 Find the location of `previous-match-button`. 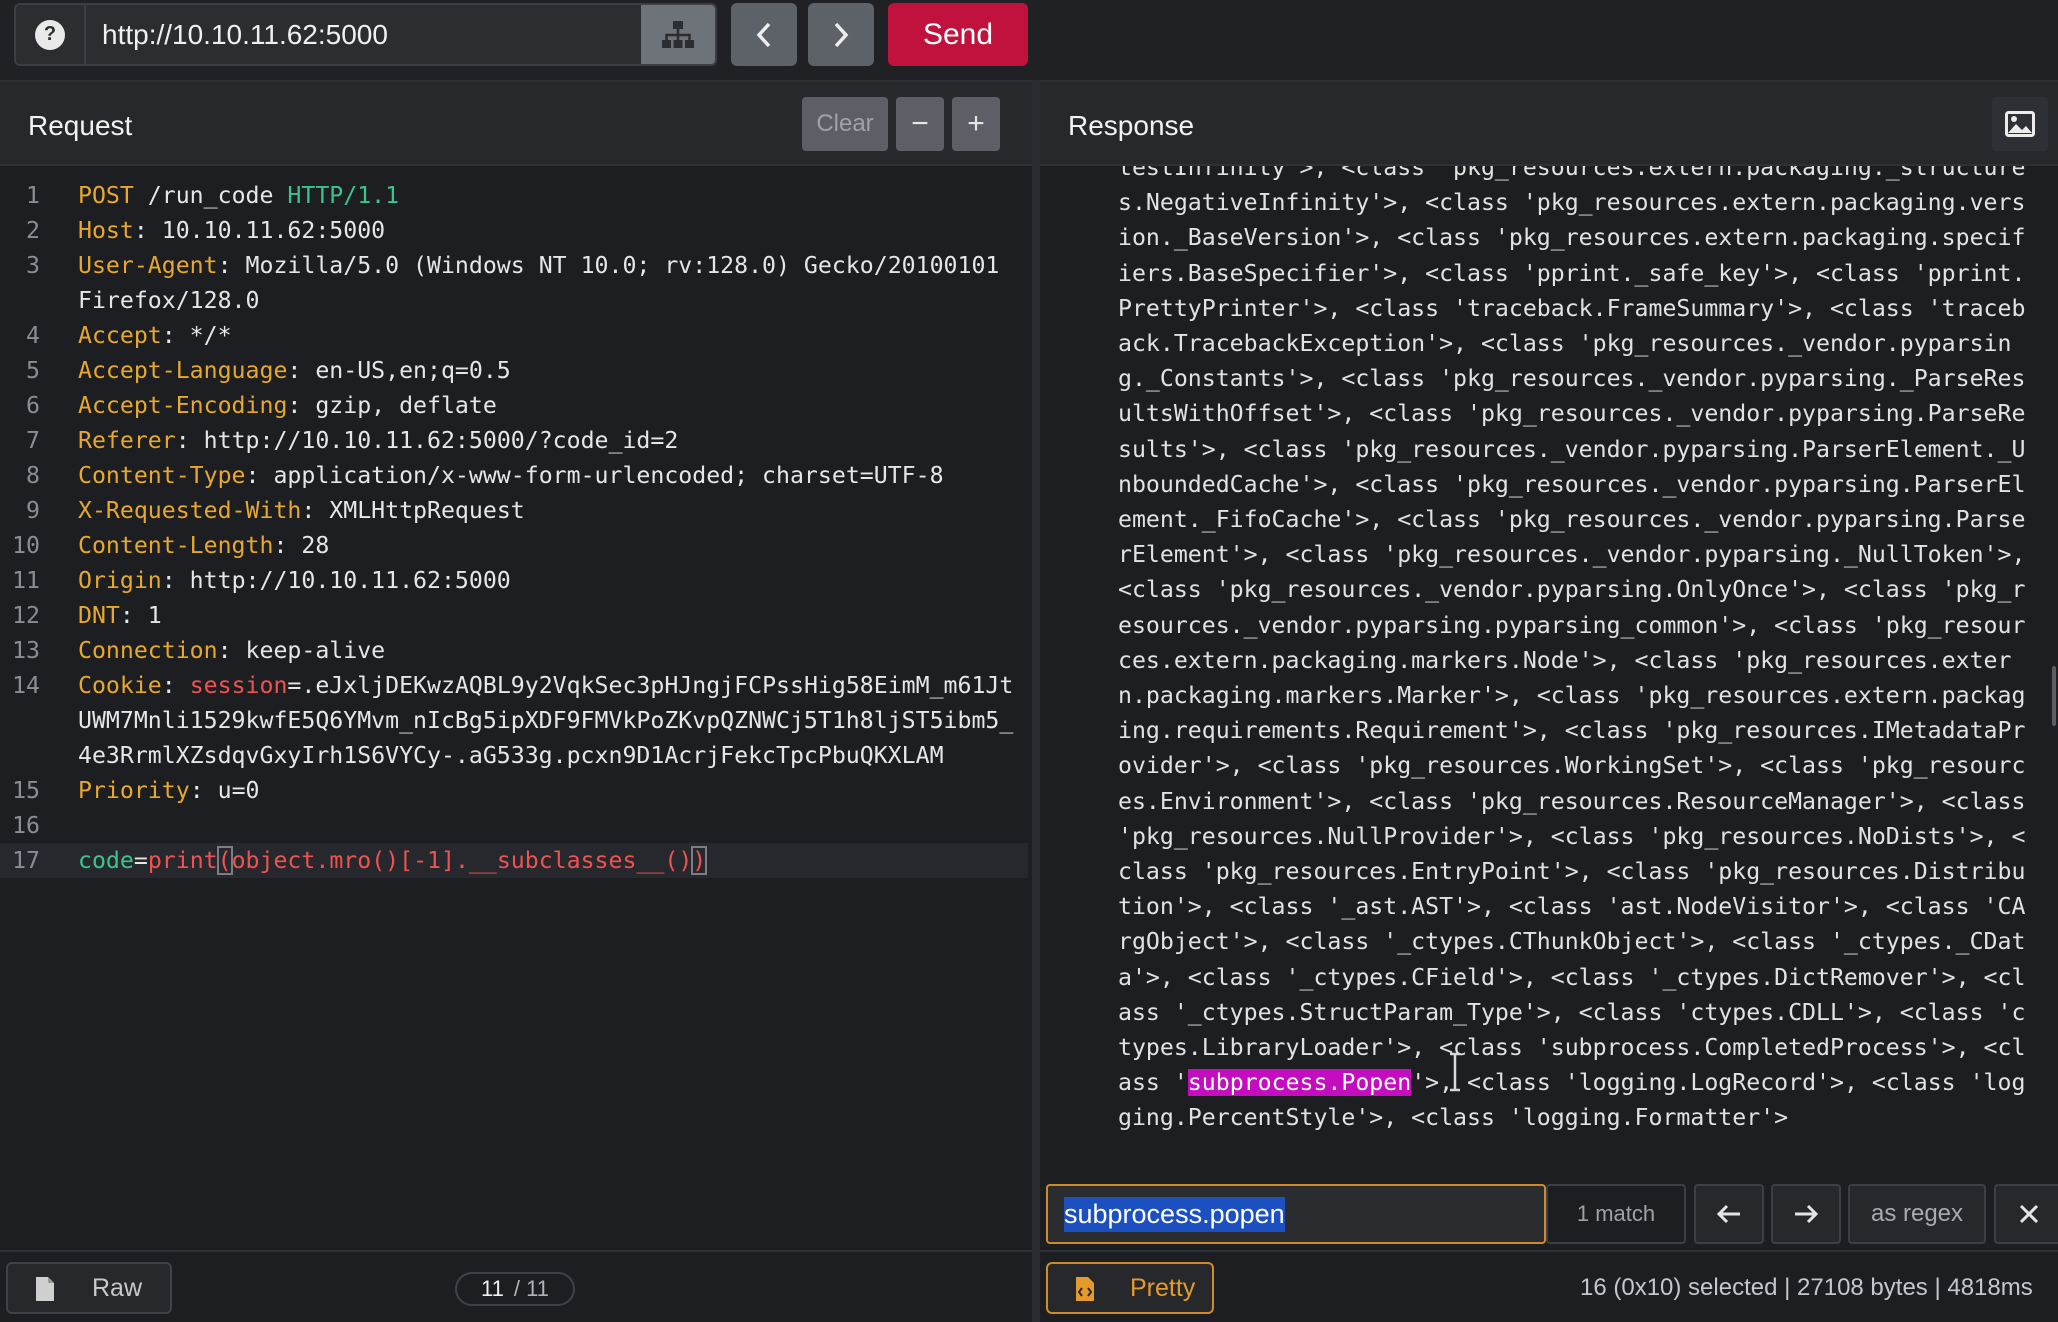

previous-match-button is located at coordinates (1729, 1214).